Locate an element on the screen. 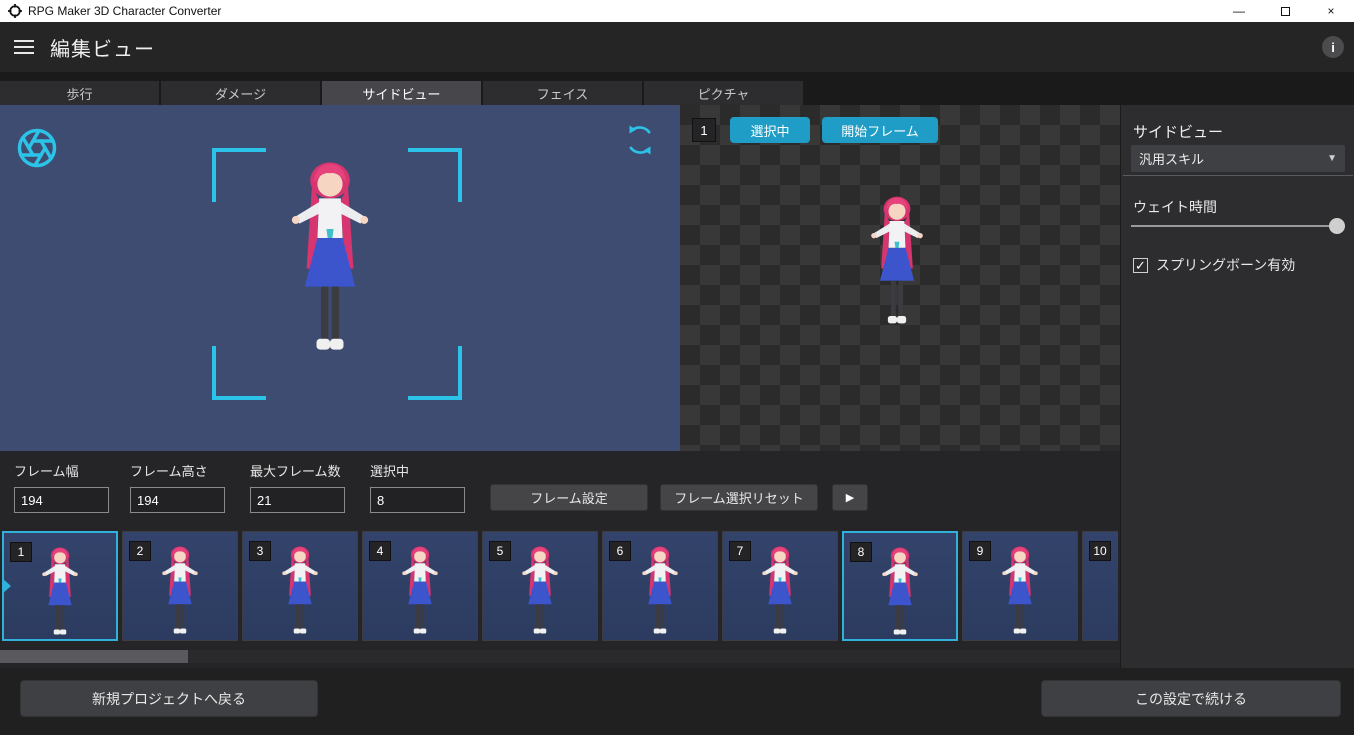 This screenshot has height=735, width=1354. start-frame-button: 開始フレーム is located at coordinates (880, 130).